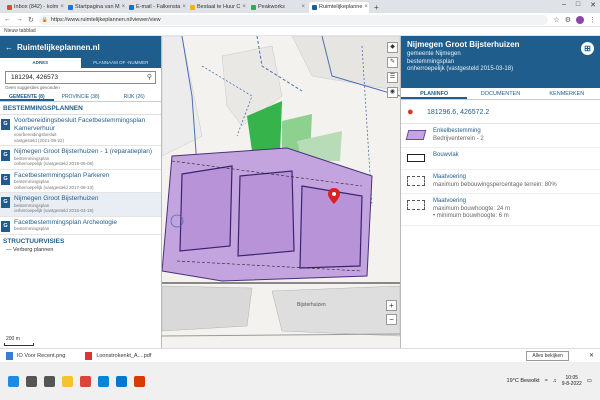  I want to click on browser-tab: Inbox (842) - kolm ×, so click(34, 7).